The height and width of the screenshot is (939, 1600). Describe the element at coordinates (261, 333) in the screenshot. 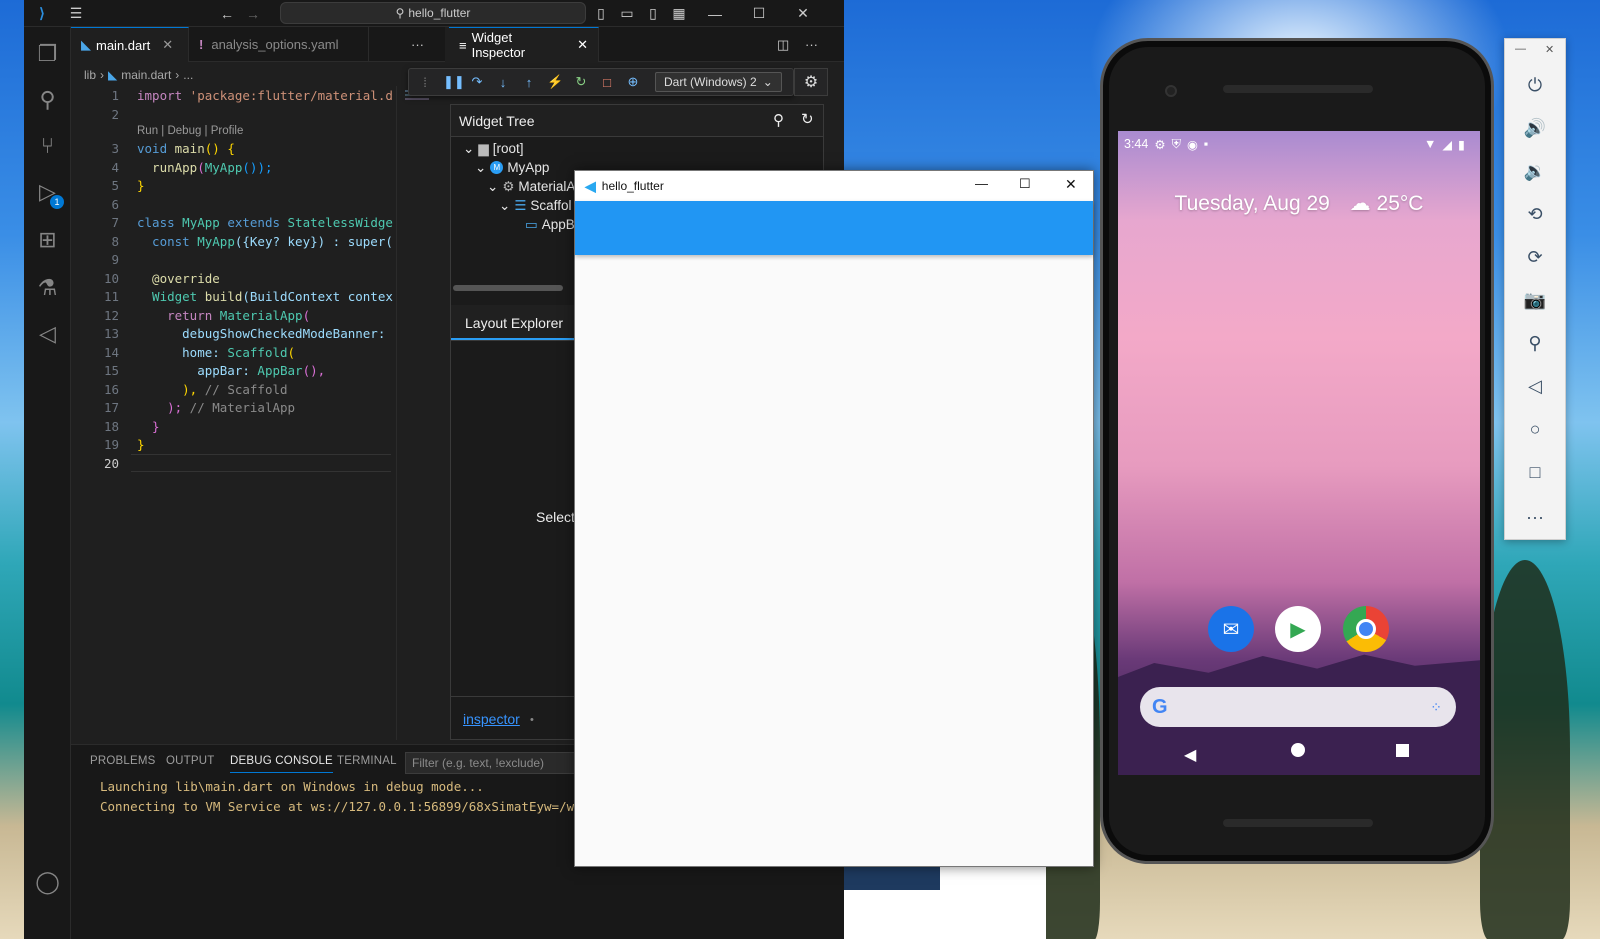

I see `code-line: debugShowCheckedModeBanner:` at that location.